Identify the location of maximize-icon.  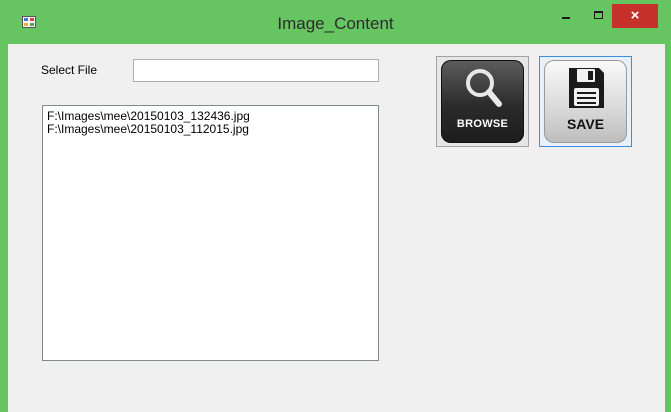
(598, 15).